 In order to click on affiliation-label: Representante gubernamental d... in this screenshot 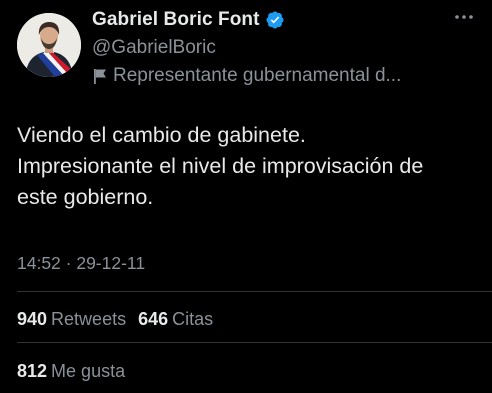, I will do `click(282, 76)`.